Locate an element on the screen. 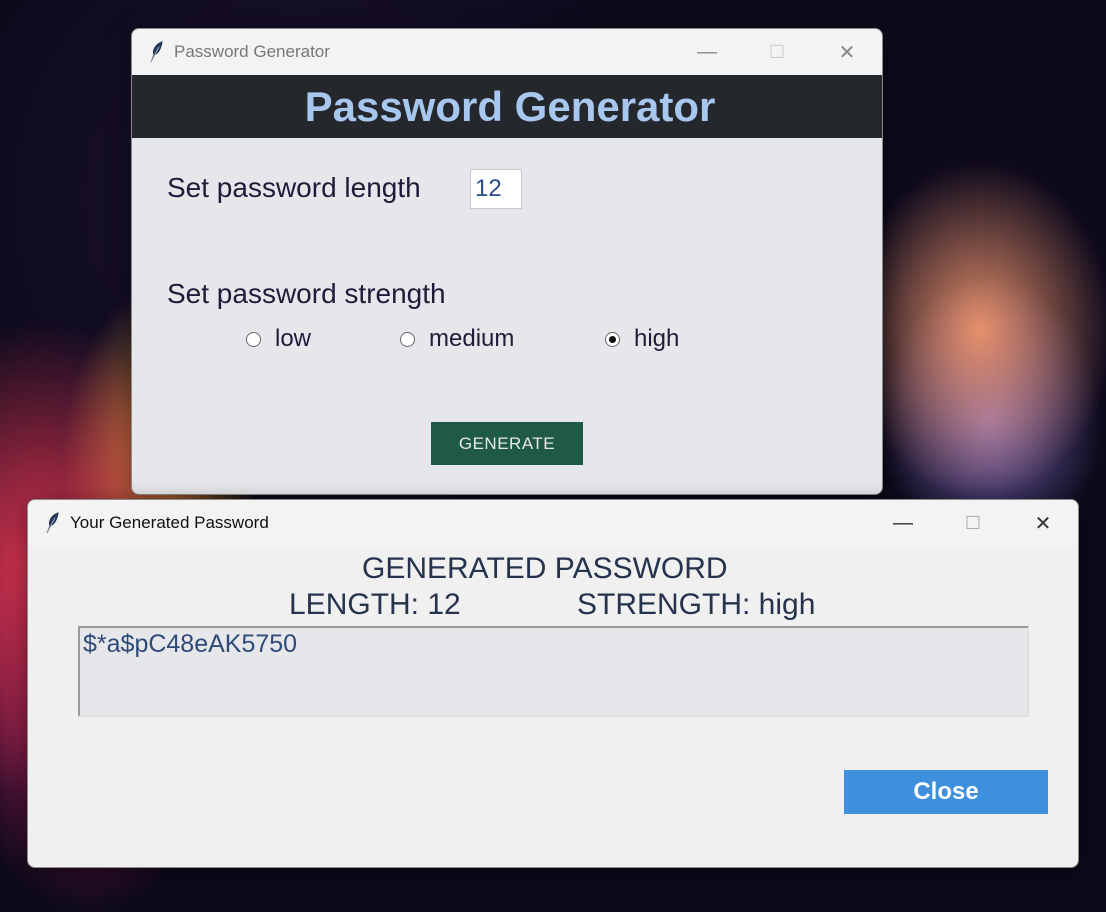  radio-medium: medium is located at coordinates (457, 339).